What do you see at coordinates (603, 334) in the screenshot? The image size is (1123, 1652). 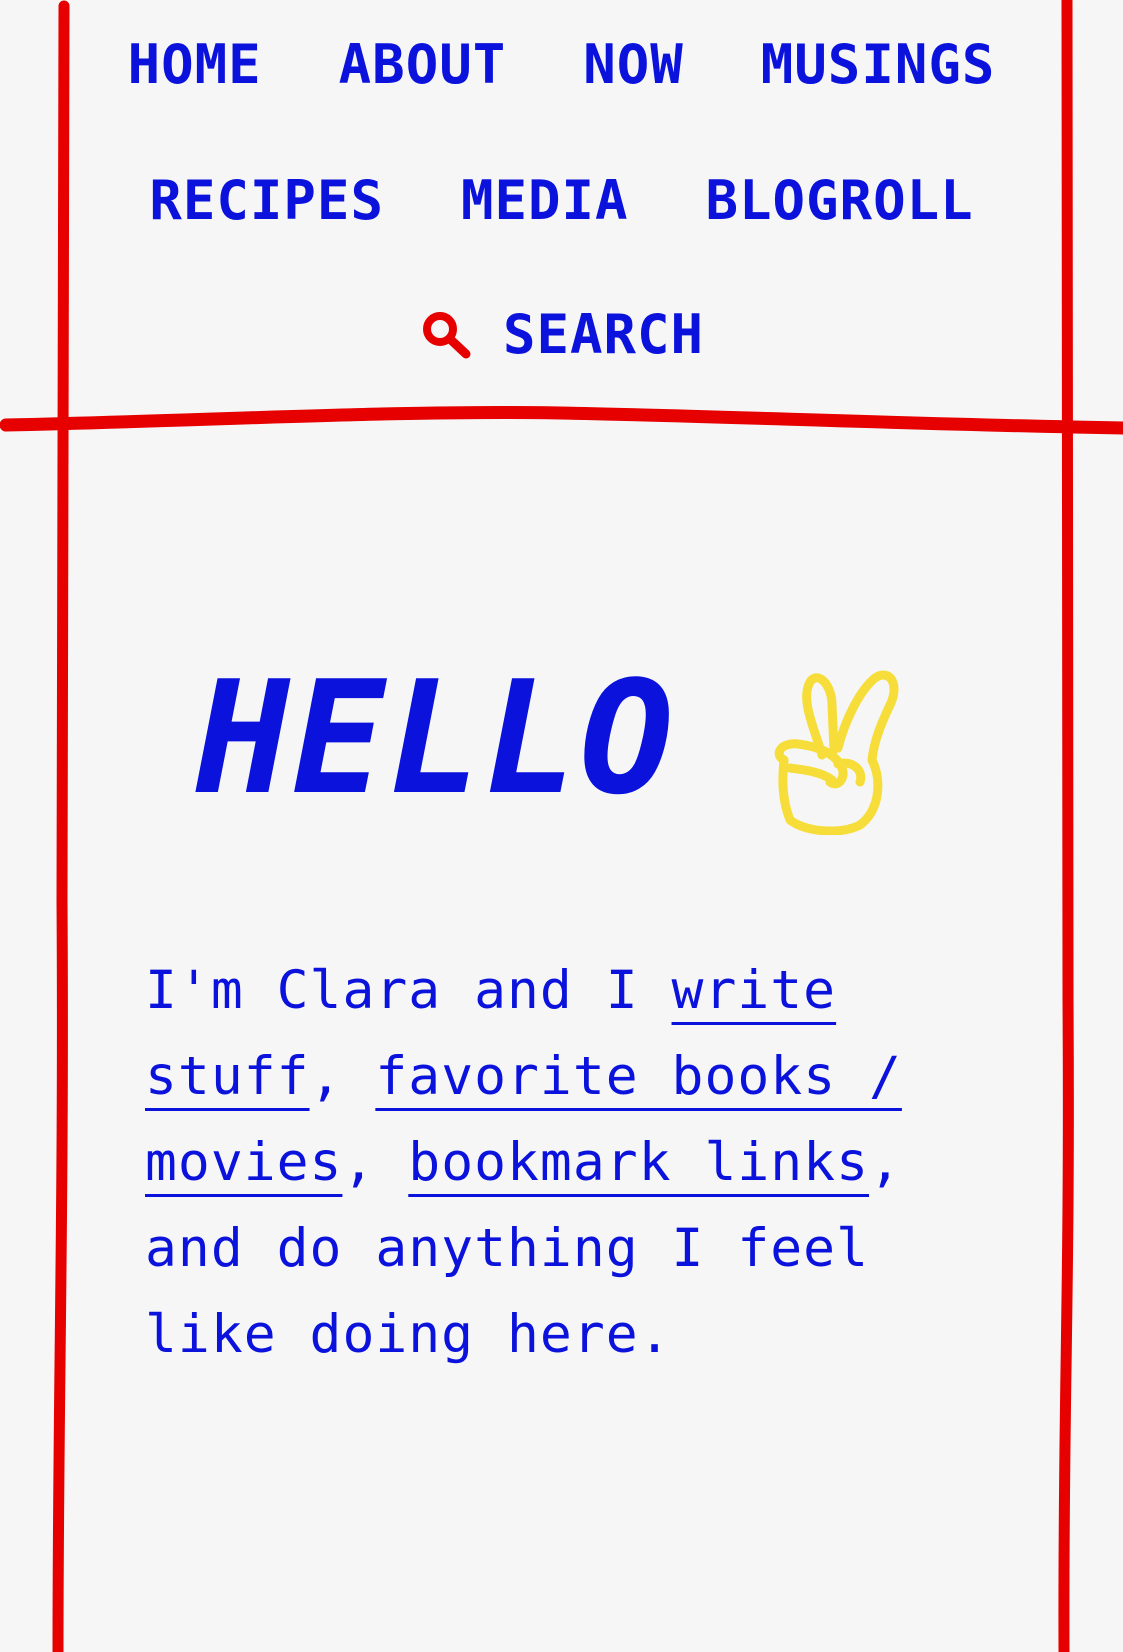 I see `search-label: SEARCH` at bounding box center [603, 334].